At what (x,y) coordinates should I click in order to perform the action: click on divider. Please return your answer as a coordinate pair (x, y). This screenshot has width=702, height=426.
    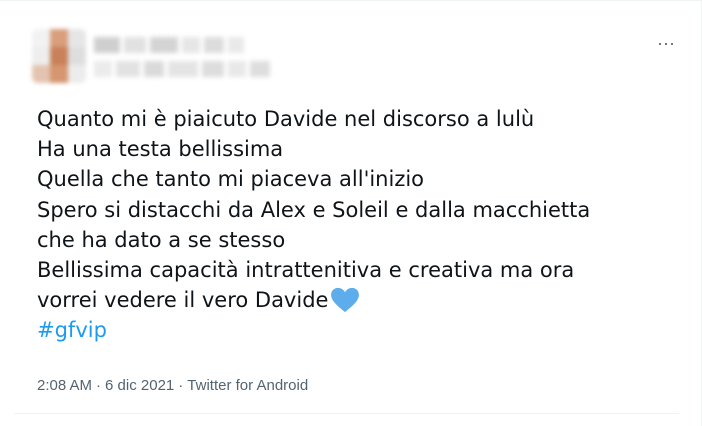
    Looking at the image, I should click on (346, 413).